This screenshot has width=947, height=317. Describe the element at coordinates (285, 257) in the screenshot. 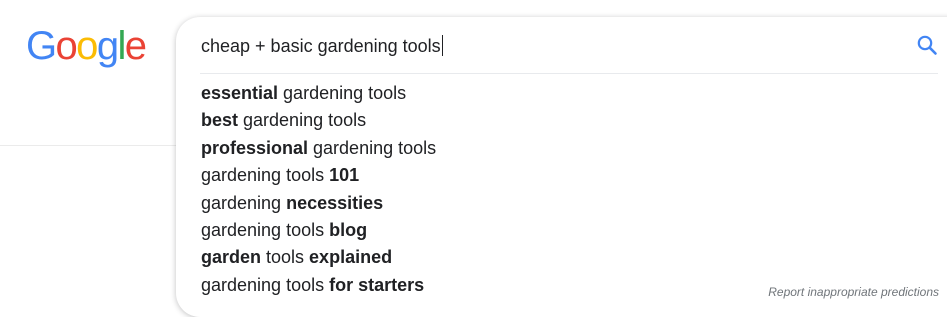

I see `suggestion-text: tools` at that location.